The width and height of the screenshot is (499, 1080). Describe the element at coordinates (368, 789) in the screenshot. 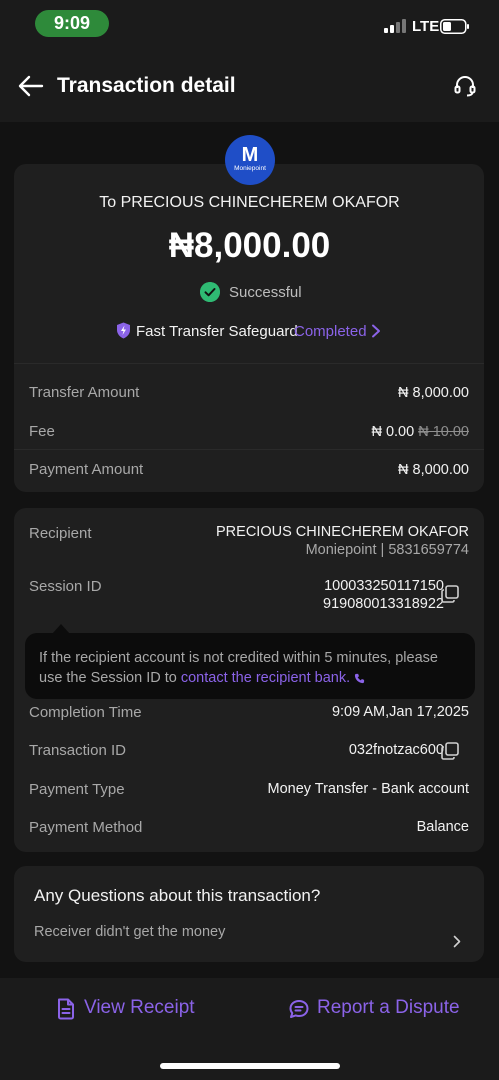

I see `payment-type-value: Money Transfer - Bank account` at that location.